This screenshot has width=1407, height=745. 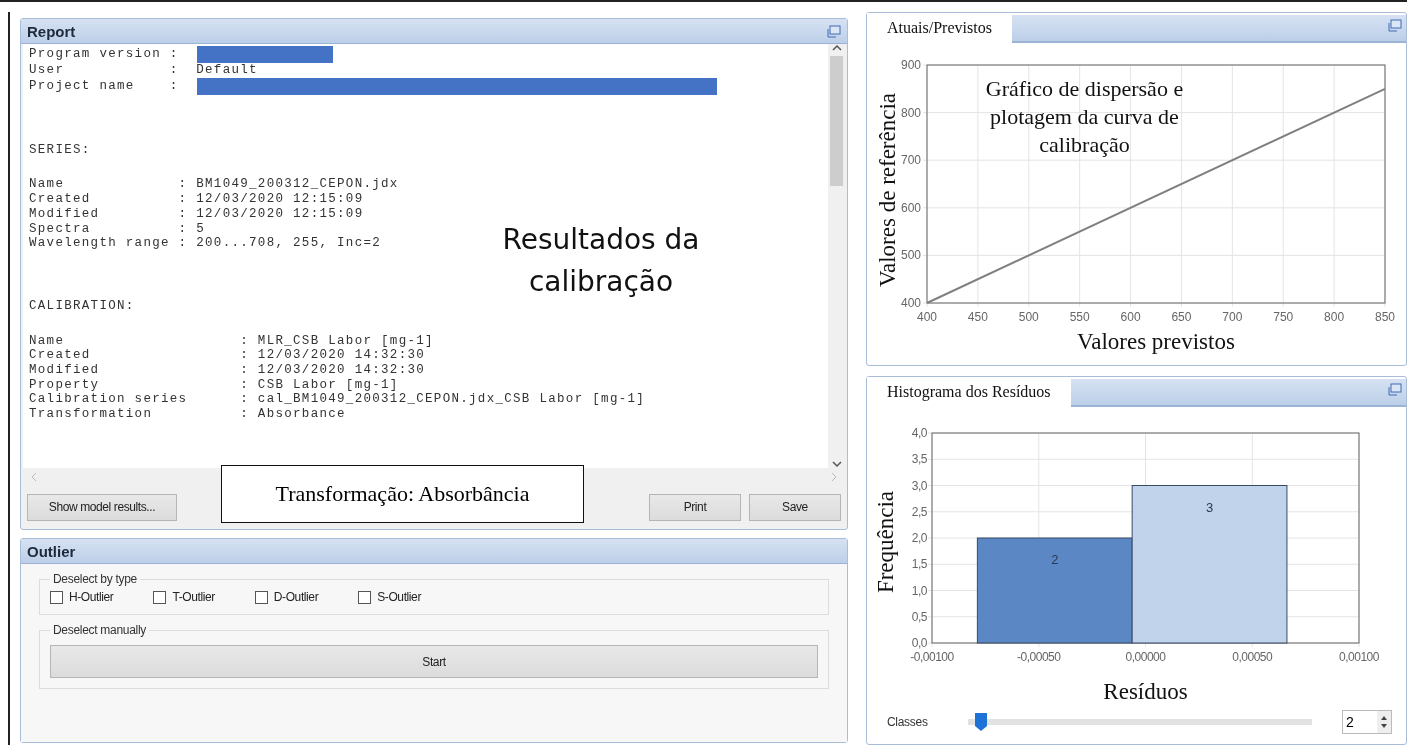 I want to click on tick-label: 0,00000, so click(x=1145, y=657).